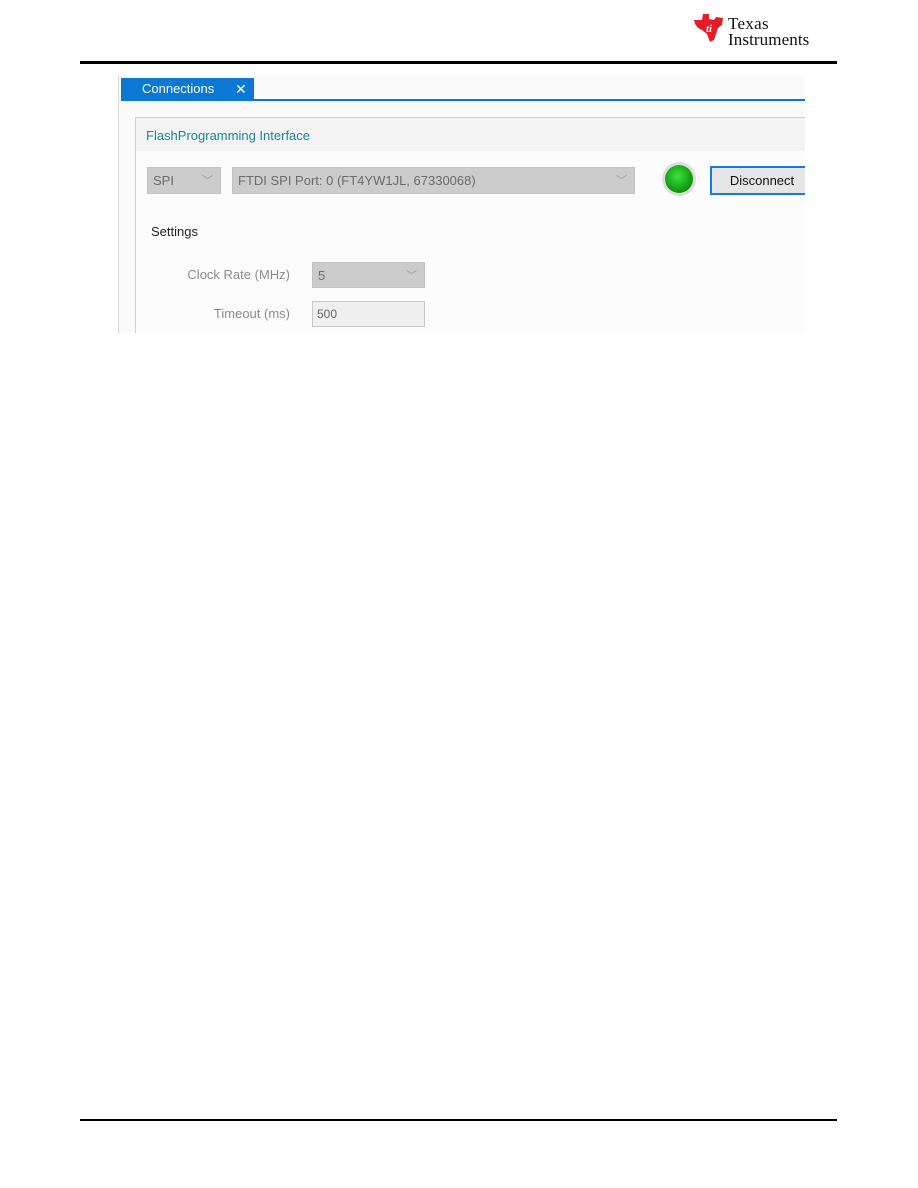  I want to click on connection-status-led, so click(679, 179).